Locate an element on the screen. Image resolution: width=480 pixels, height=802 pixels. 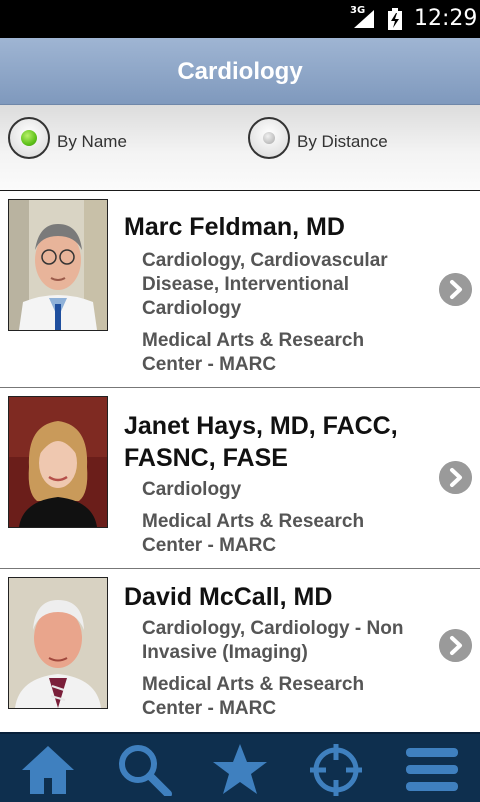
doctor-name: Marc Feldman, MD is located at coordinates (234, 227).